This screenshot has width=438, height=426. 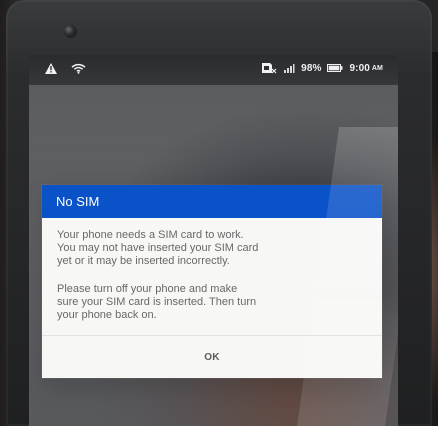 I want to click on status-bar: 98% 9:00 AM, so click(x=213, y=70).